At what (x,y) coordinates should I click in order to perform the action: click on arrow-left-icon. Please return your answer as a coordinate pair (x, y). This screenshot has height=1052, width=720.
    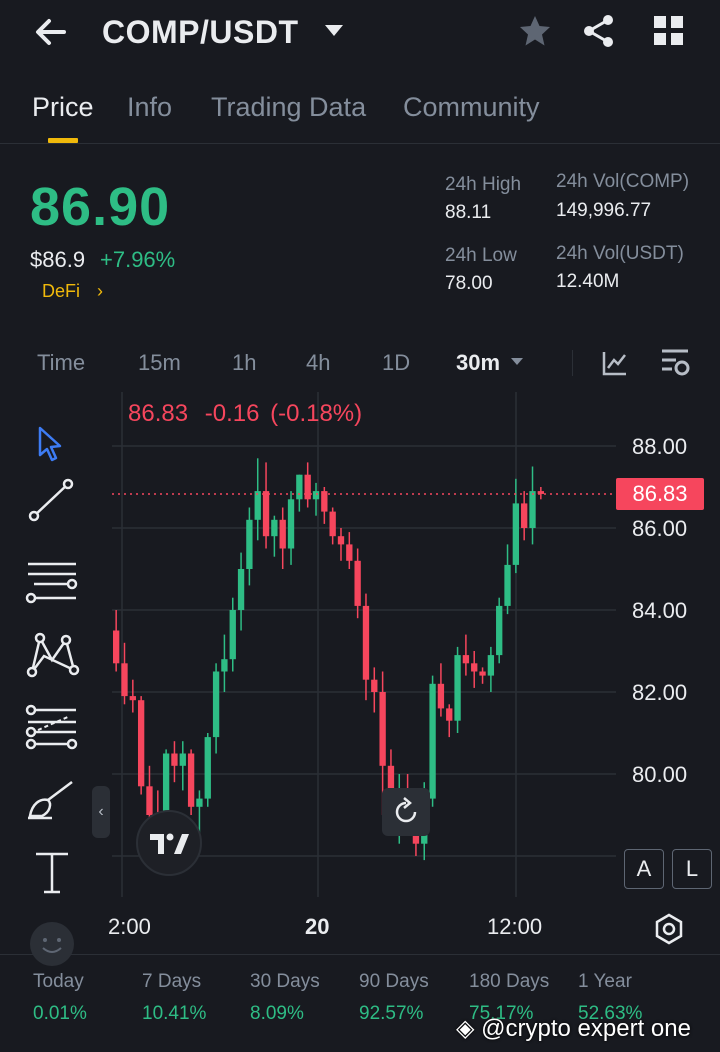
    Looking at the image, I should click on (51, 32).